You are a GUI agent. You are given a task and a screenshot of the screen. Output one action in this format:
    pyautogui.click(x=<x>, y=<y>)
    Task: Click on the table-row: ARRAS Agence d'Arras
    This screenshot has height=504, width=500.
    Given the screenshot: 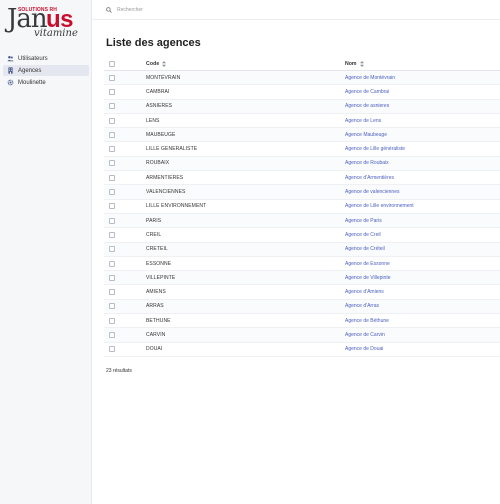 What is the action you would take?
    pyautogui.click(x=302, y=307)
    